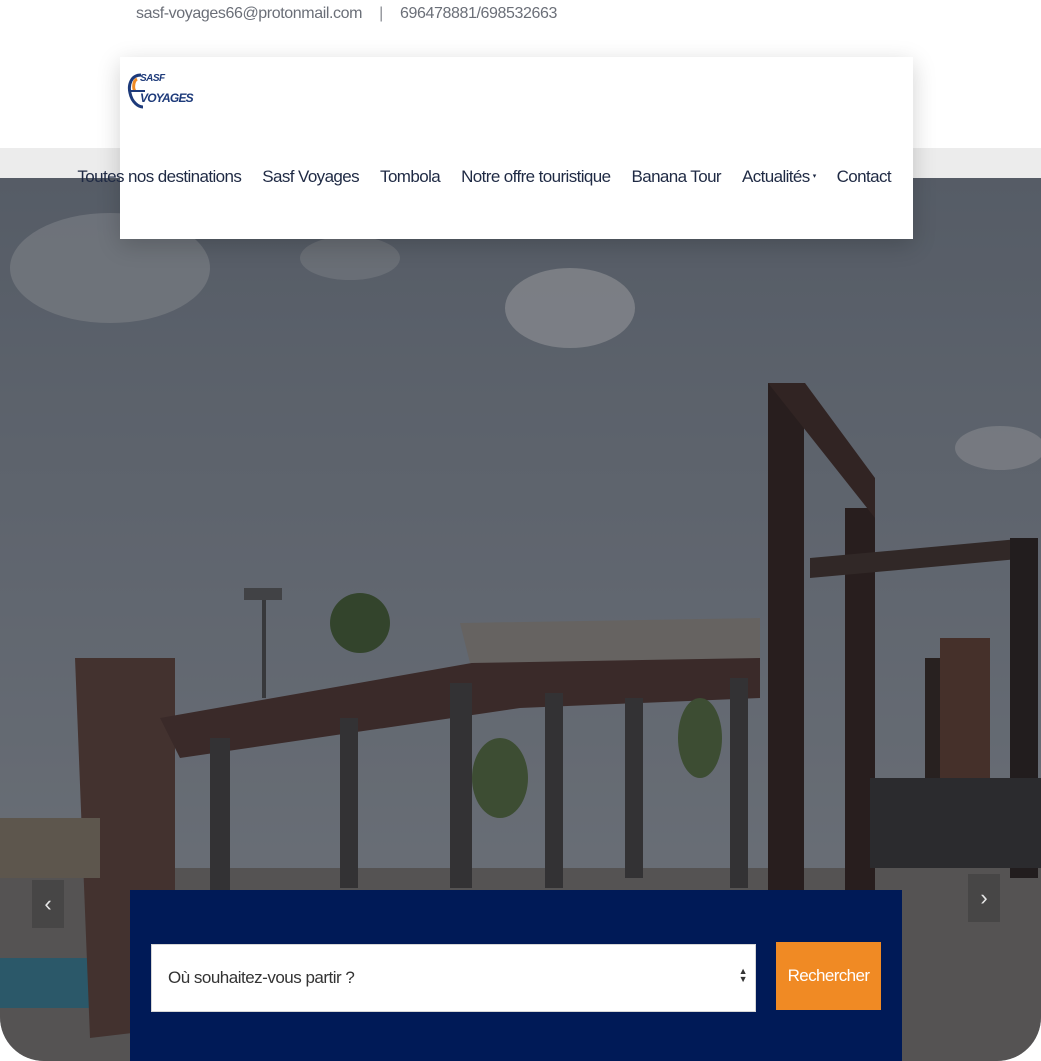 This screenshot has height=1061, width=1041. What do you see at coordinates (410, 177) in the screenshot?
I see `nav-item-tombola: Tombola` at bounding box center [410, 177].